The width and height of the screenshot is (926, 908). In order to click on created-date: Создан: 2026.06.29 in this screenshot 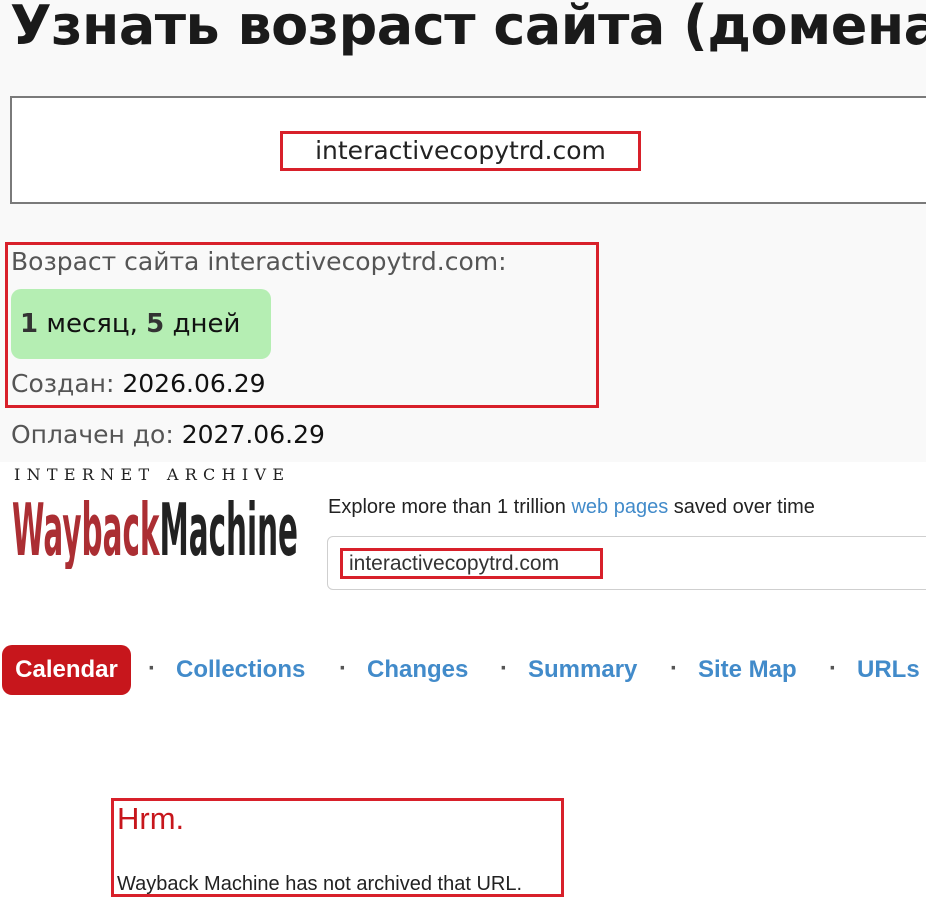, I will do `click(138, 383)`.